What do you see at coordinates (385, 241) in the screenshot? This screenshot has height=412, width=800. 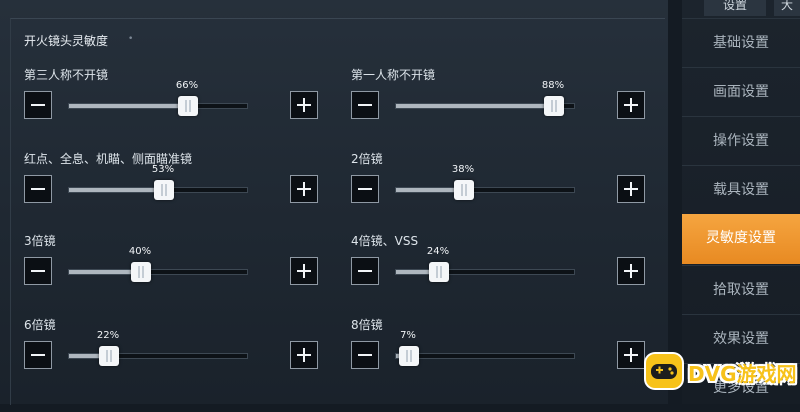 I see `slider-label: 4倍镜、VSS` at bounding box center [385, 241].